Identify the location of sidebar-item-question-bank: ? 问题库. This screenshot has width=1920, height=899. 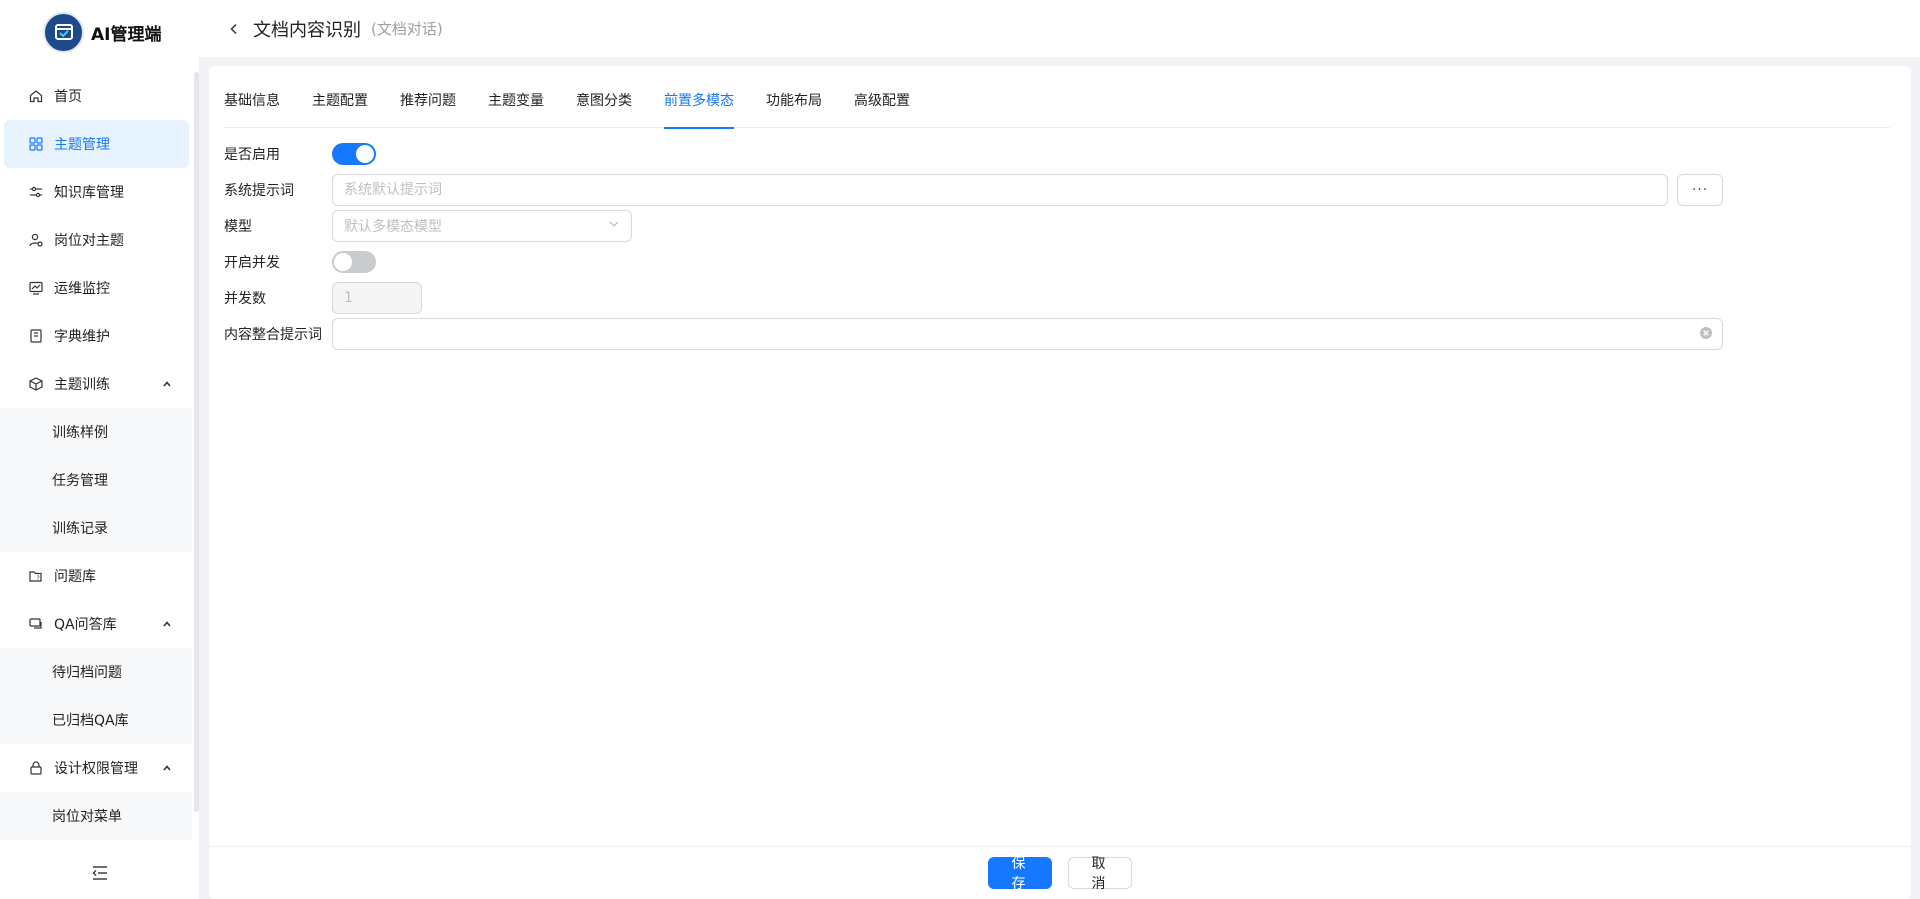
(96, 576).